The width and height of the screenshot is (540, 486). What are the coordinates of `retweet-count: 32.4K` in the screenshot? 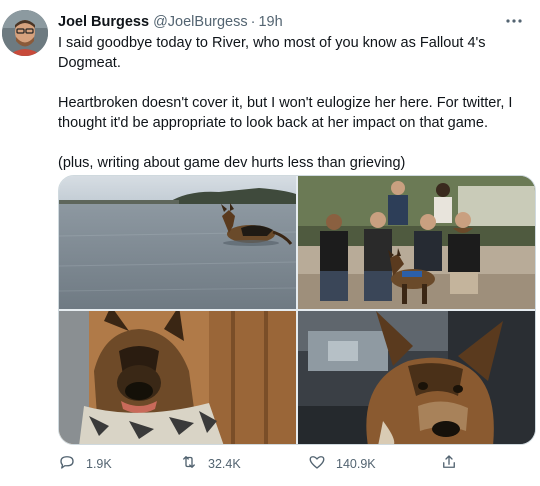 It's located at (224, 464).